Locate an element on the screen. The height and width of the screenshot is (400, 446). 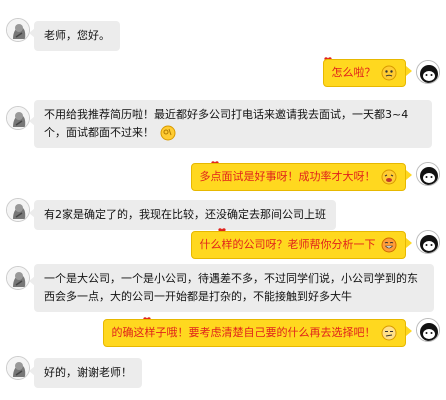
message-bubble: 老师，您好。 is located at coordinates (77, 36).